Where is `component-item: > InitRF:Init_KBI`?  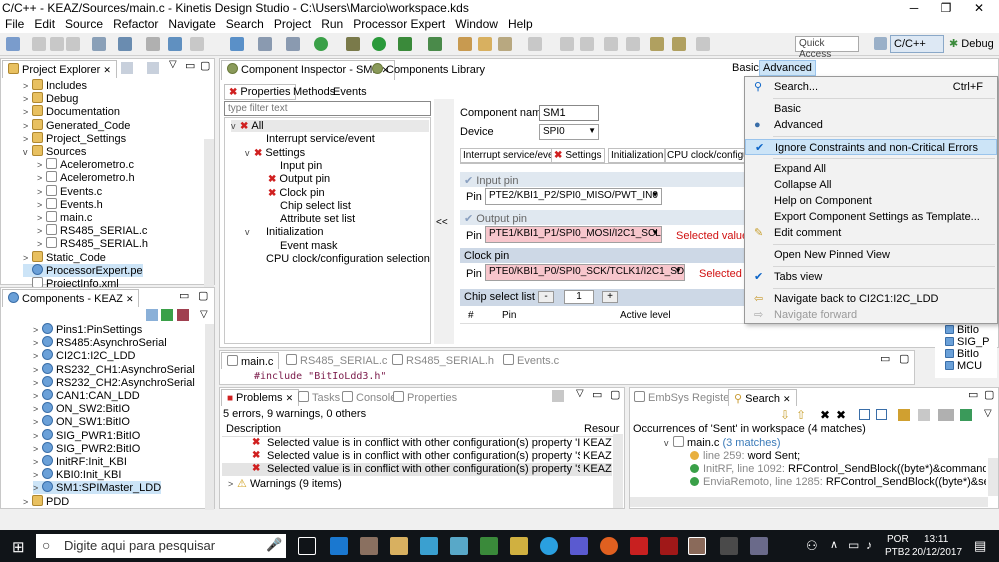 component-item: > InitRF:Init_KBI is located at coordinates (80, 461).